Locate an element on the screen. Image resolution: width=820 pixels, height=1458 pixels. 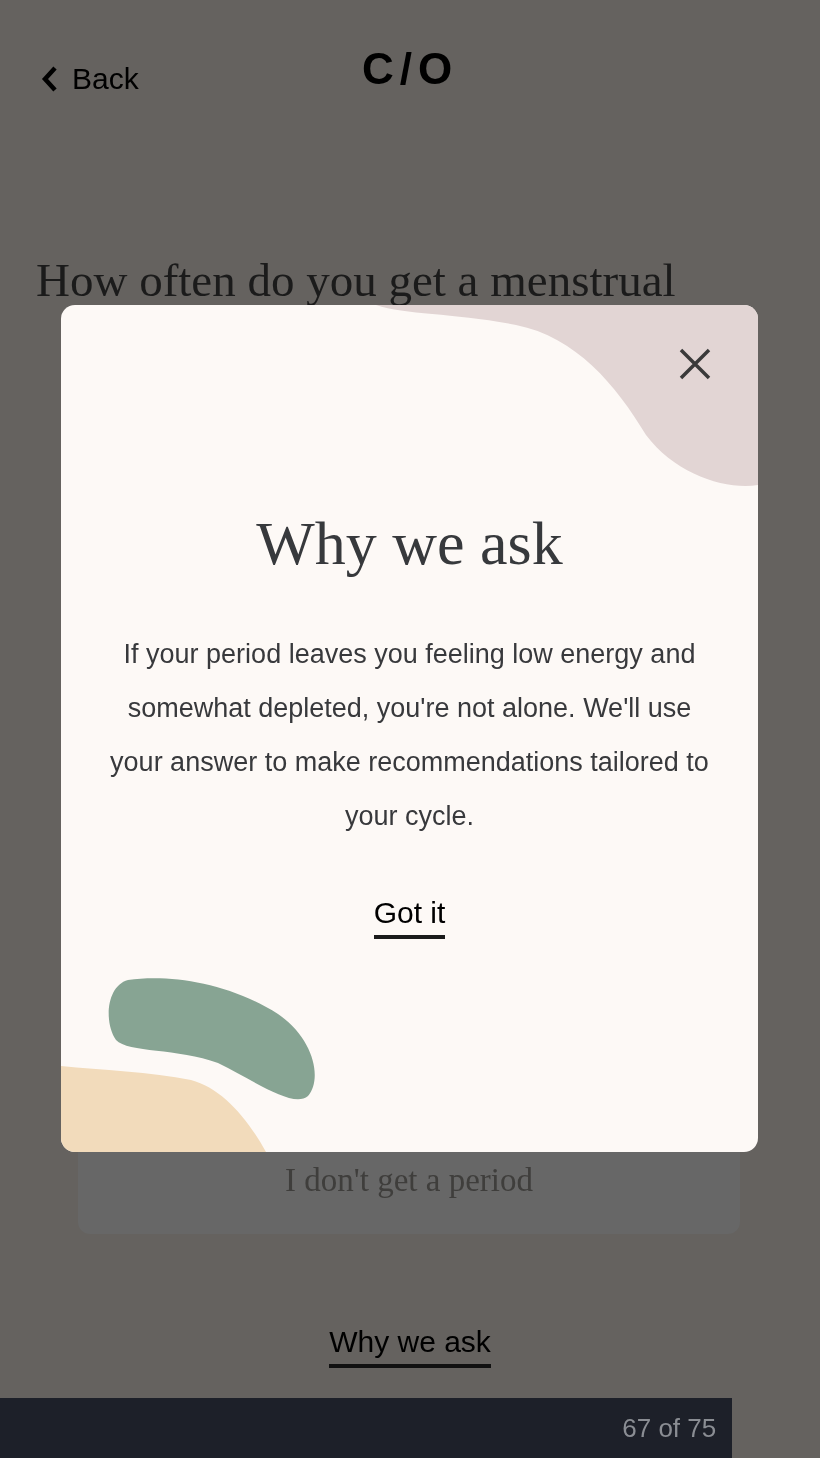
back-button: Back is located at coordinates (89, 78).